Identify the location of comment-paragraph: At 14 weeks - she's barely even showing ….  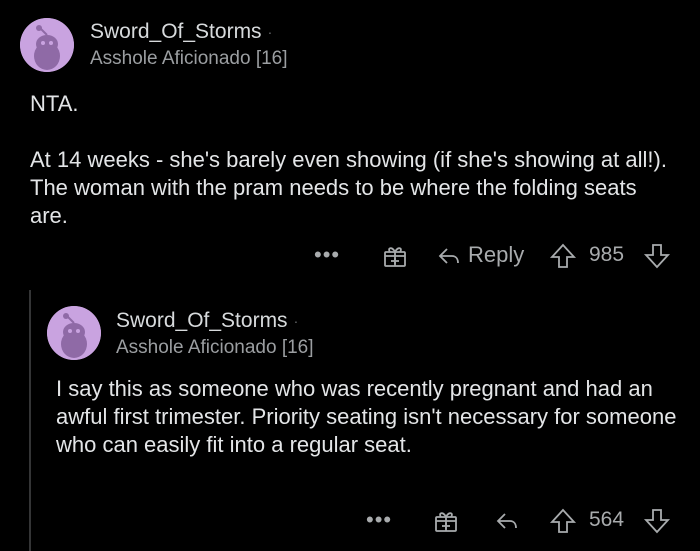
(348, 187).